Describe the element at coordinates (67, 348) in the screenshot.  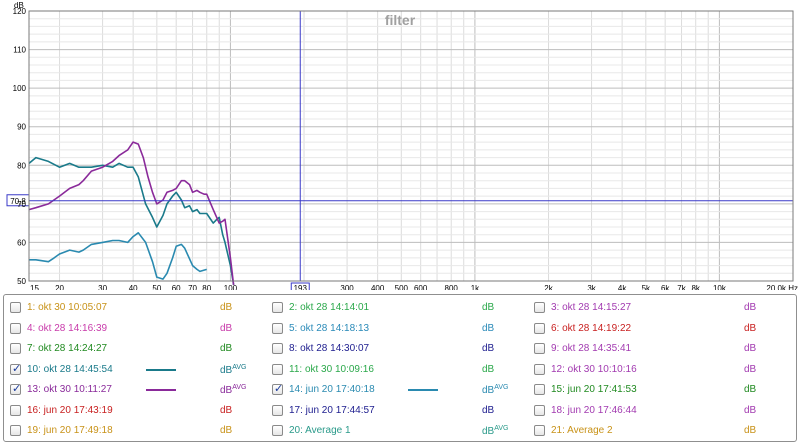
I see `legend-label: 7: okt 28 14:24:27` at that location.